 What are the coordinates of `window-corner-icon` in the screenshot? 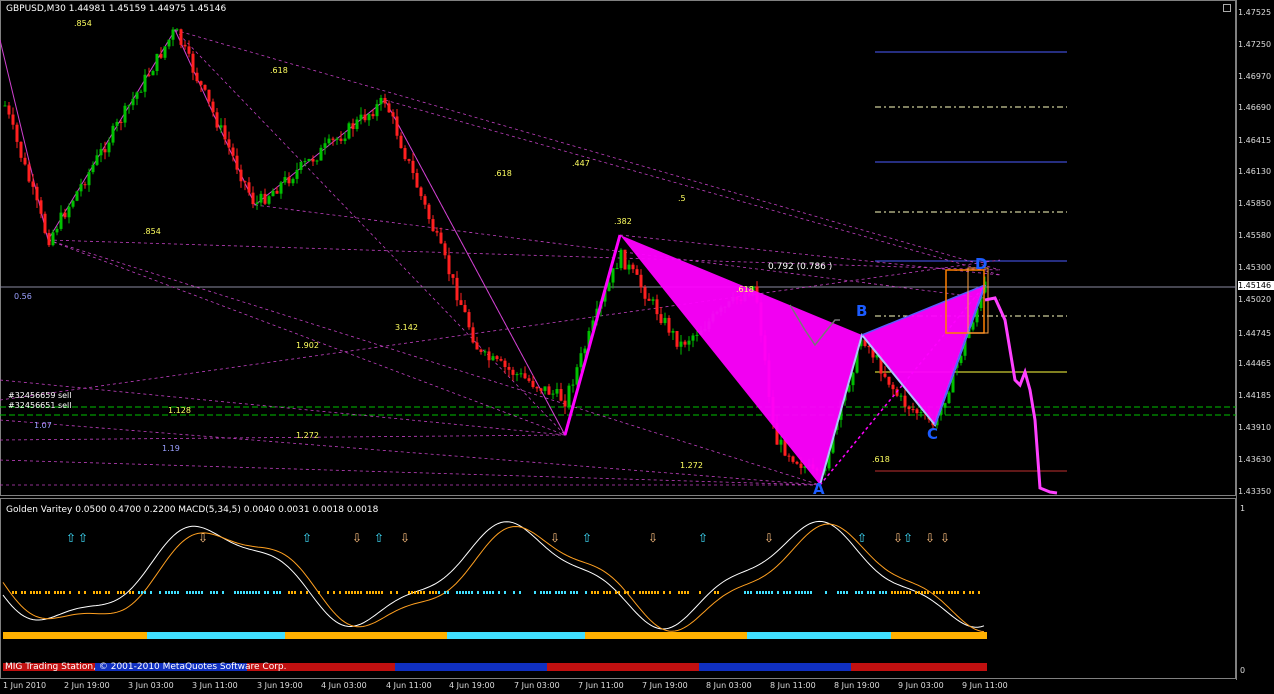 It's located at (1227, 8).